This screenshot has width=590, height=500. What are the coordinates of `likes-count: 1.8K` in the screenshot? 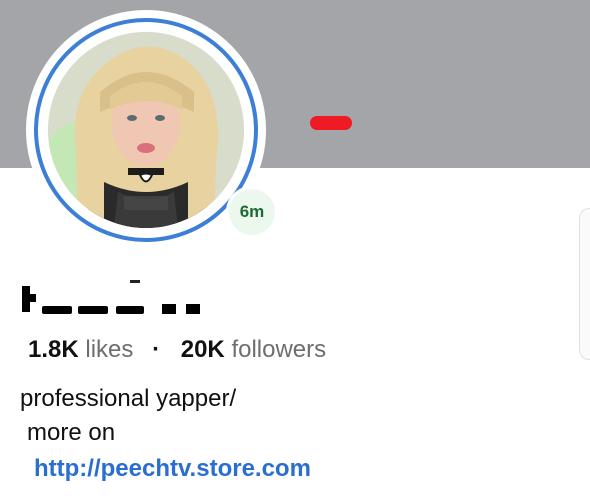 It's located at (53, 349).